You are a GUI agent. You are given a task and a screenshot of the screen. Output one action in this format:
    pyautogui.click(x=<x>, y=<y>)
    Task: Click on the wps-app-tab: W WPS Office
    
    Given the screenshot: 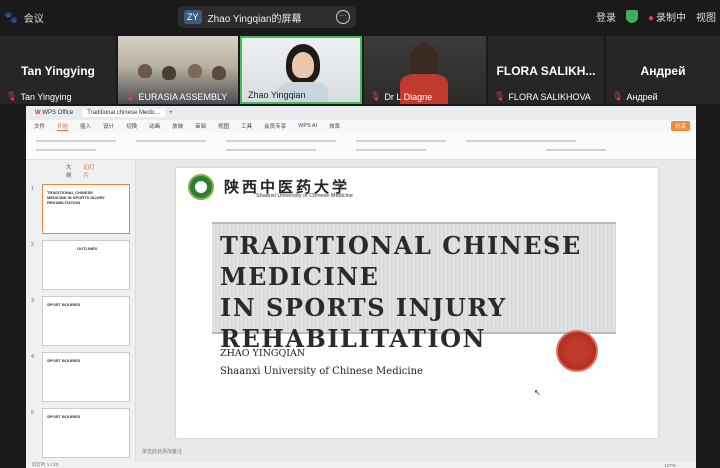 What is the action you would take?
    pyautogui.click(x=54, y=113)
    